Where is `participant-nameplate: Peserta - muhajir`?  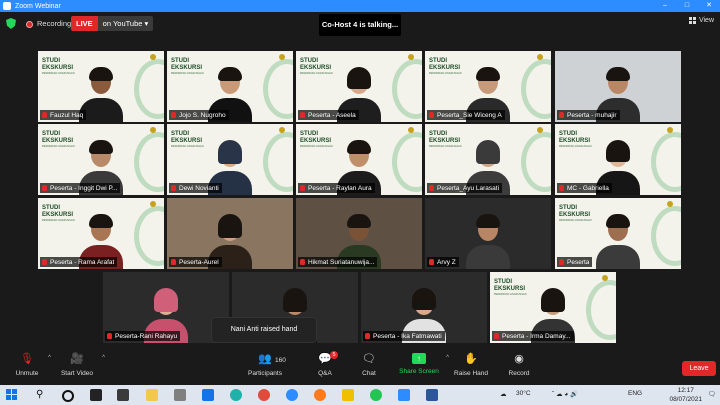 participant-nameplate: Peserta - muhajir is located at coordinates (588, 115).